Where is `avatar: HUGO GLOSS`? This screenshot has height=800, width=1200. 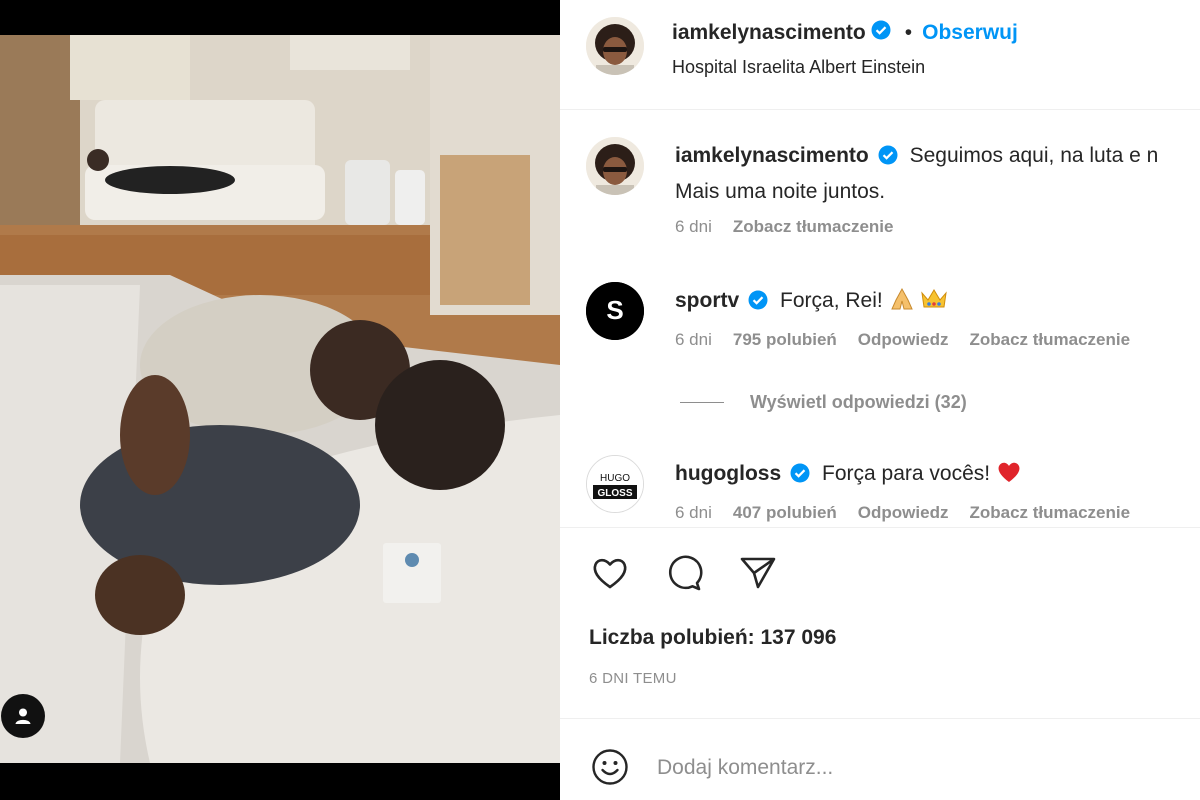 avatar: HUGO GLOSS is located at coordinates (615, 484).